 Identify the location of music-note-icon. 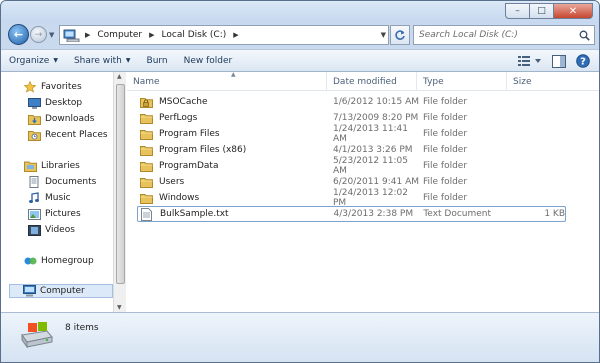
(34, 198).